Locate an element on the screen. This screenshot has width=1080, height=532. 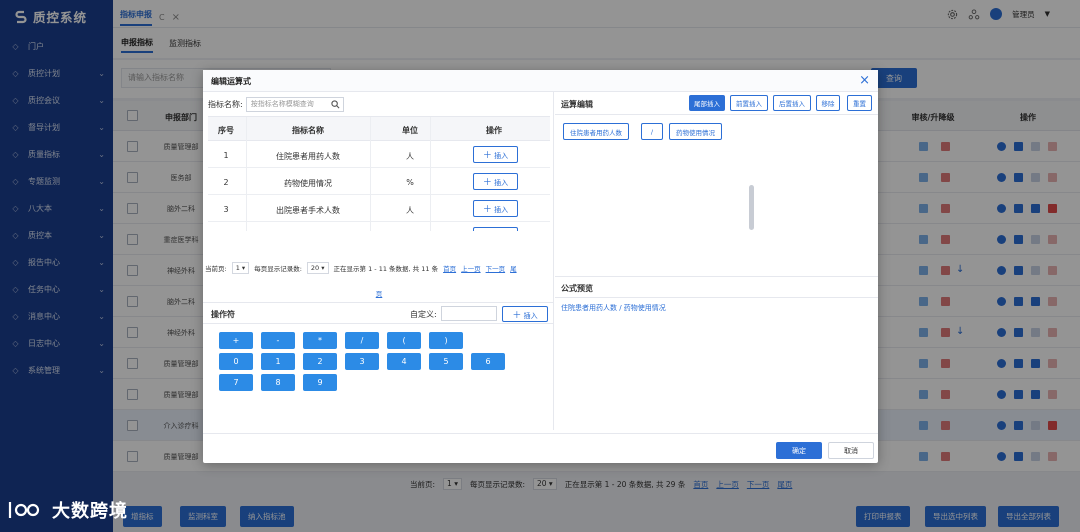
ipager-last-a: 尾 is located at coordinates (513, 268).